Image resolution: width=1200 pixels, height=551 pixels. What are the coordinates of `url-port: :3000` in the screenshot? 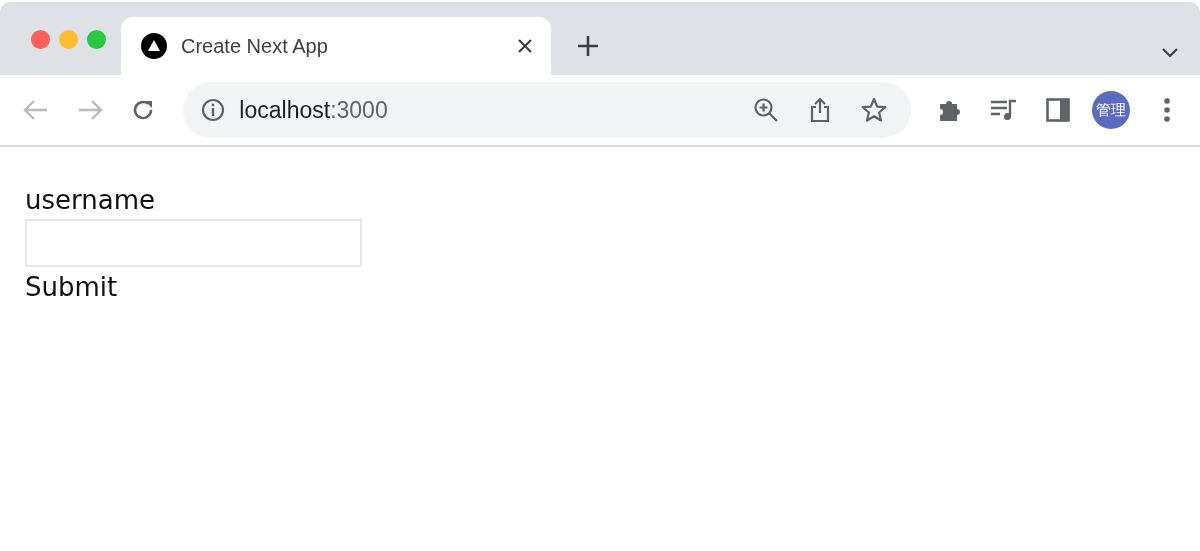 It's located at (359, 110).